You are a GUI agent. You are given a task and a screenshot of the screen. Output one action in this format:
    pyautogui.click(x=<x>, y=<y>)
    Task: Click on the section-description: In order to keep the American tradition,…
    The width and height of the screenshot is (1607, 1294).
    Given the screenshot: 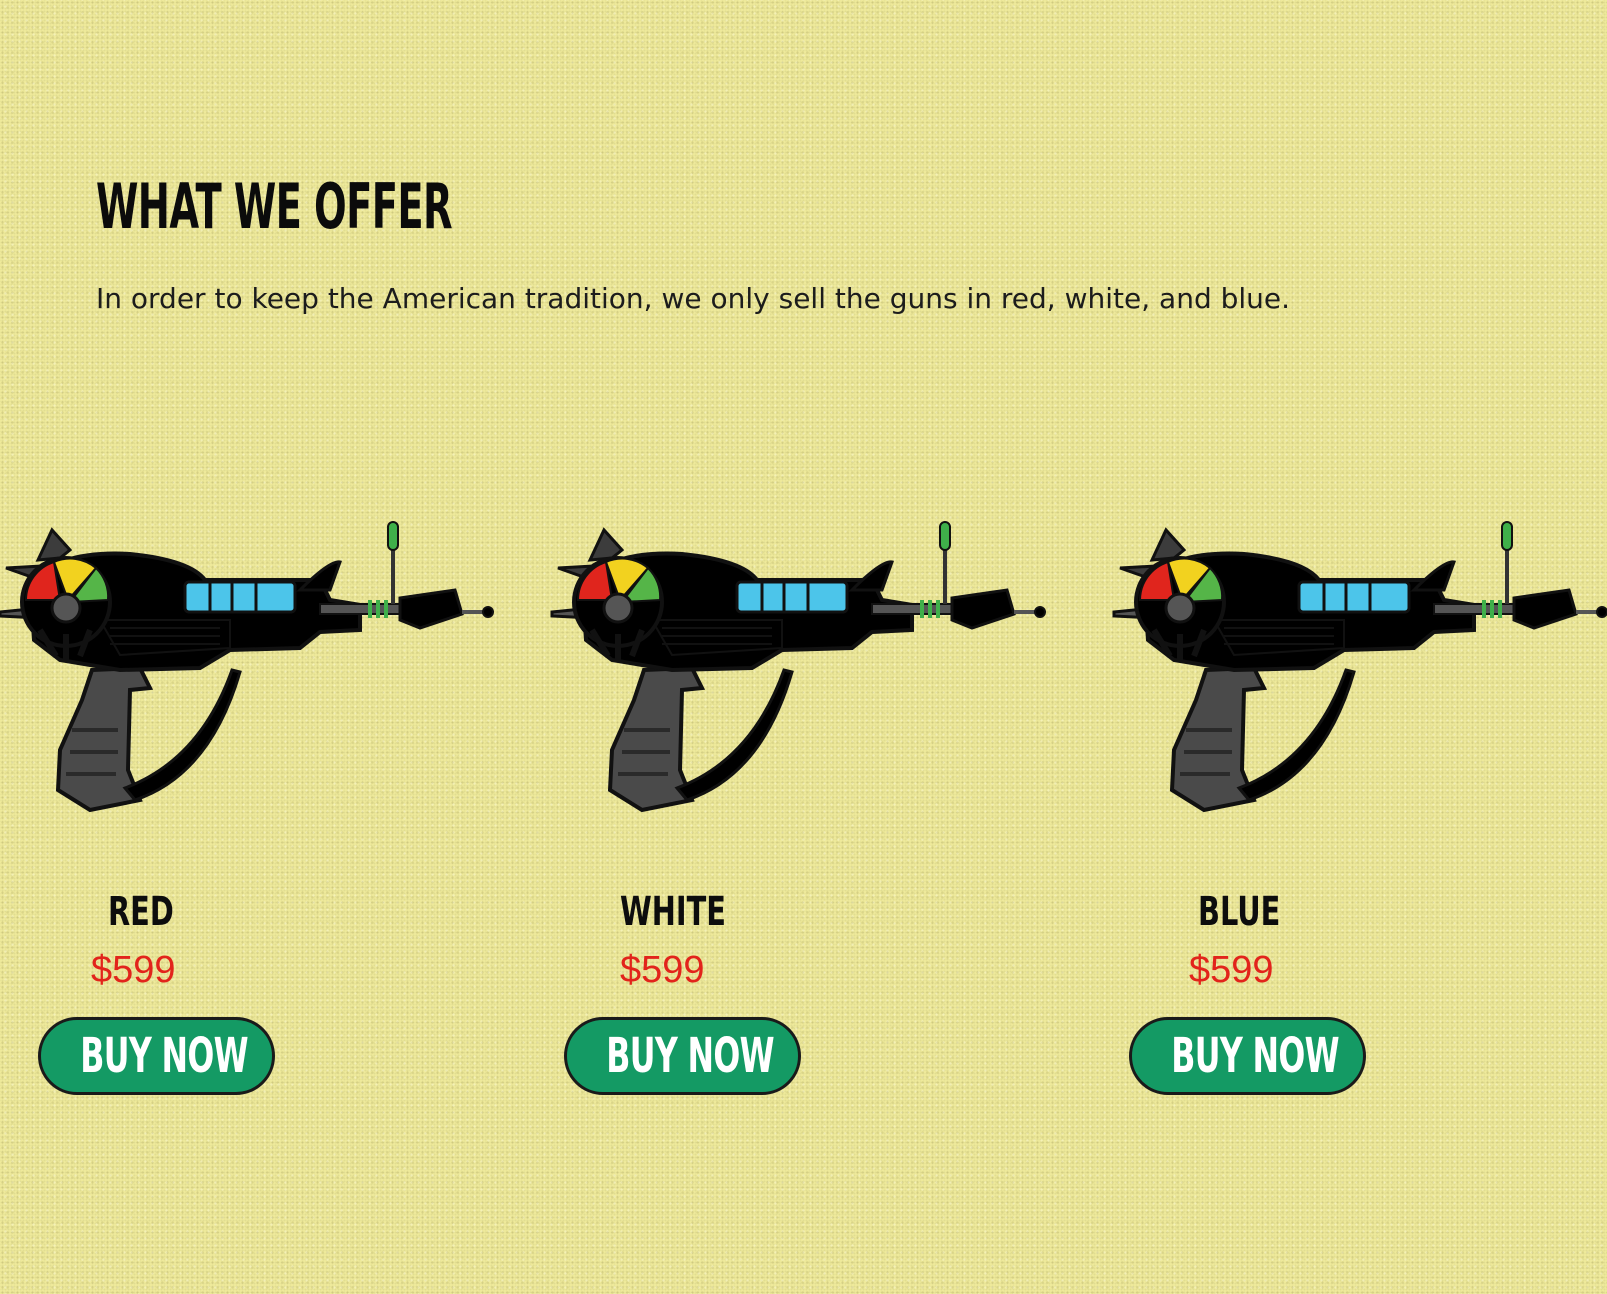 What is the action you would take?
    pyautogui.click(x=693, y=298)
    